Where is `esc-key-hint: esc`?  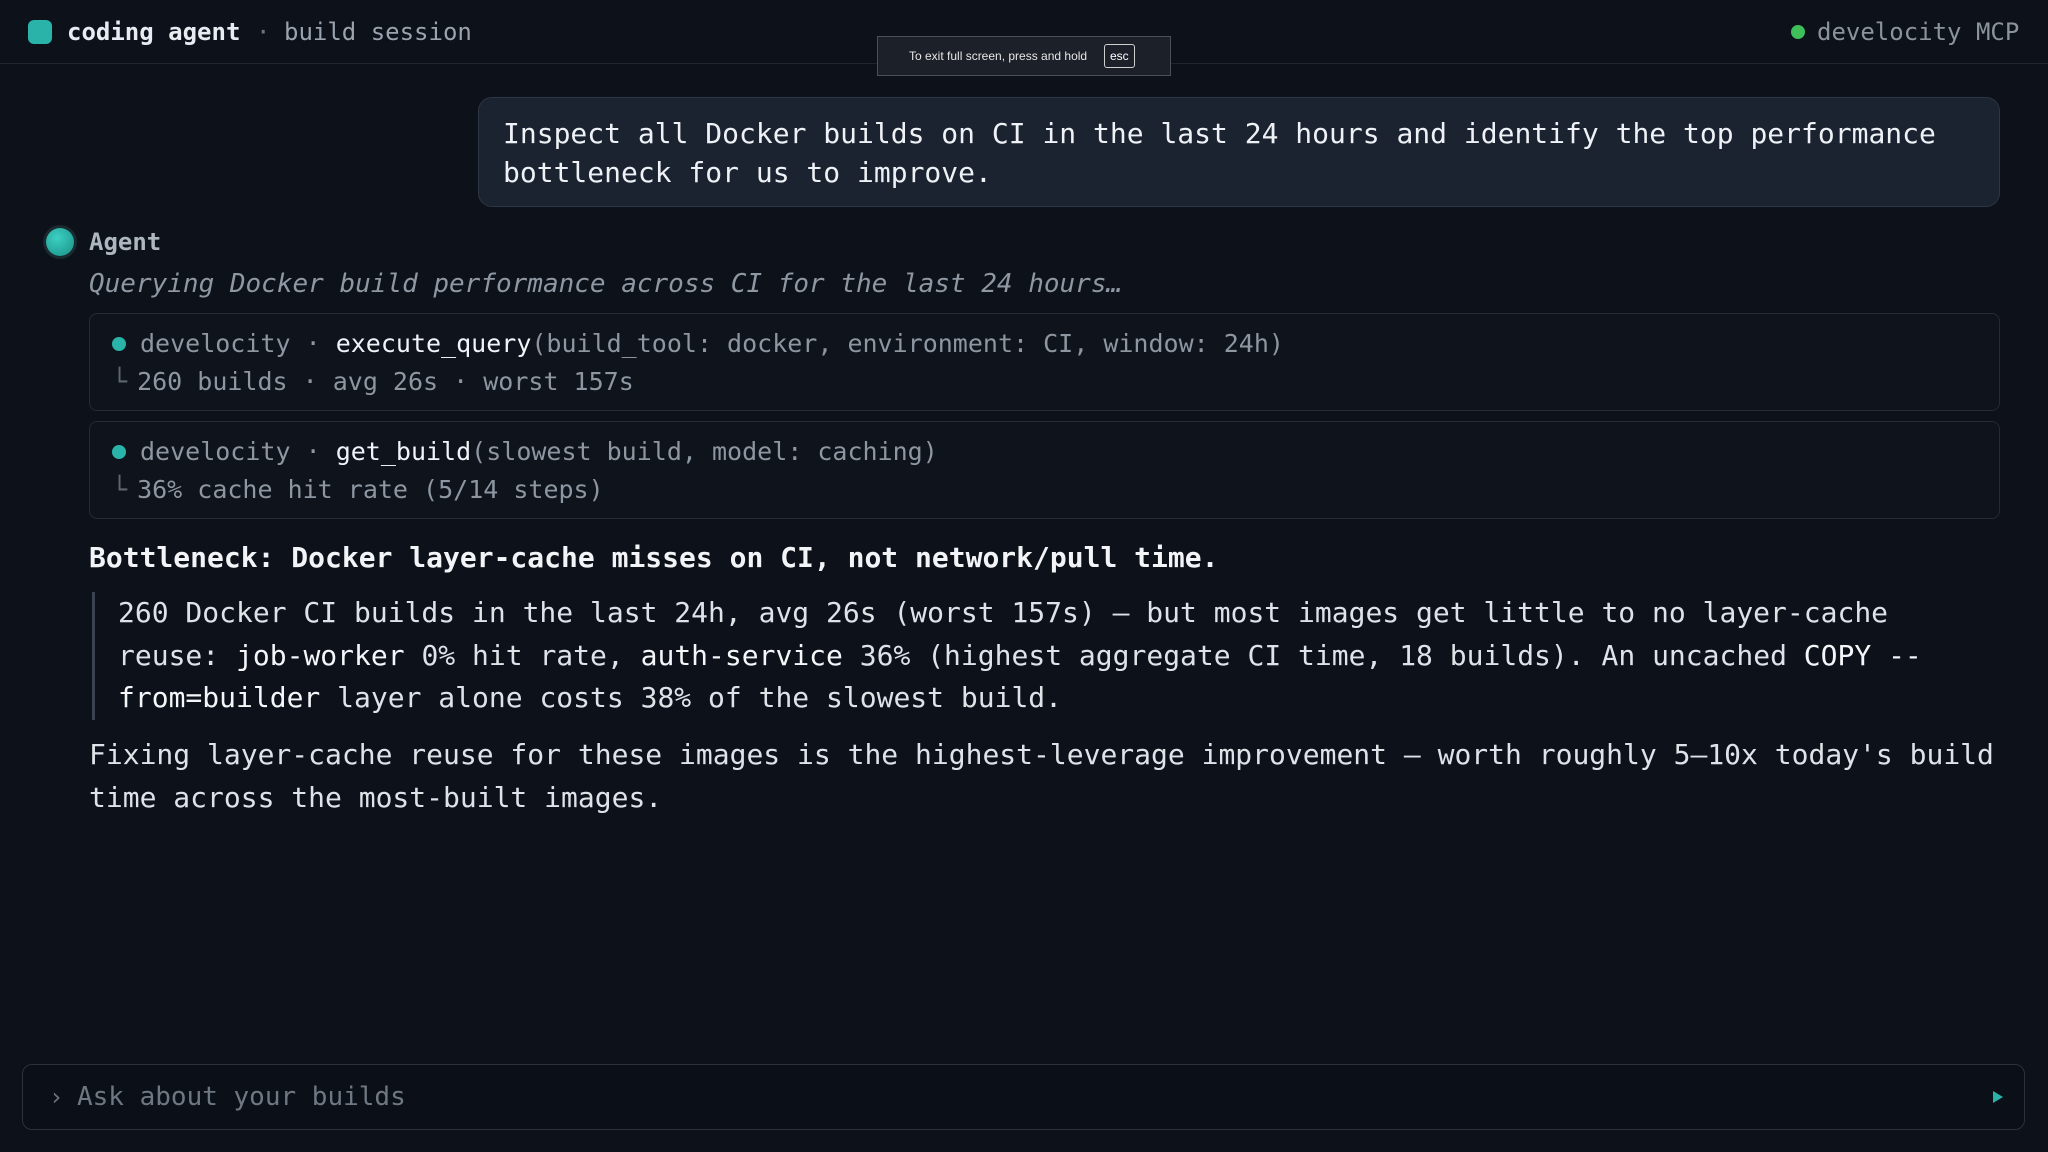 esc-key-hint: esc is located at coordinates (1119, 56).